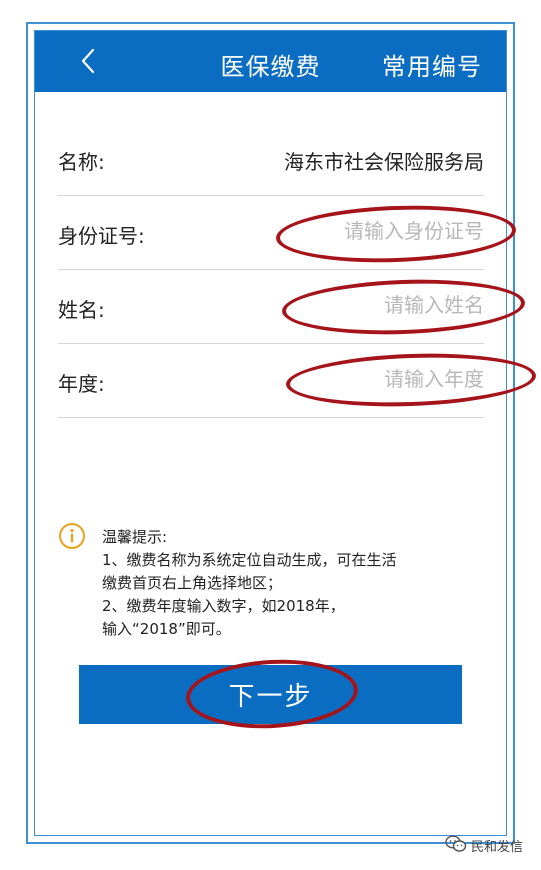 This screenshot has width=541, height=870. What do you see at coordinates (81, 310) in the screenshot?
I see `full-name-label: 姓名:` at bounding box center [81, 310].